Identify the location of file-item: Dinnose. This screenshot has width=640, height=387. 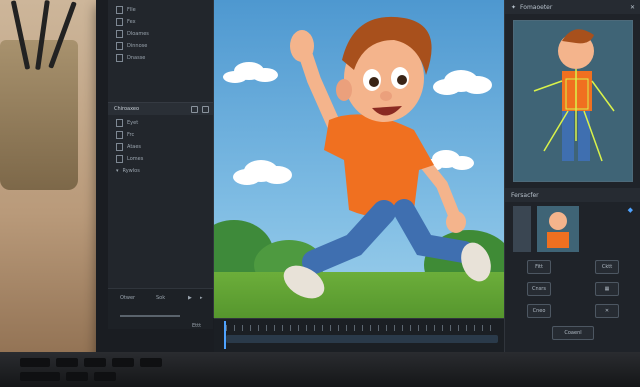
(160, 46).